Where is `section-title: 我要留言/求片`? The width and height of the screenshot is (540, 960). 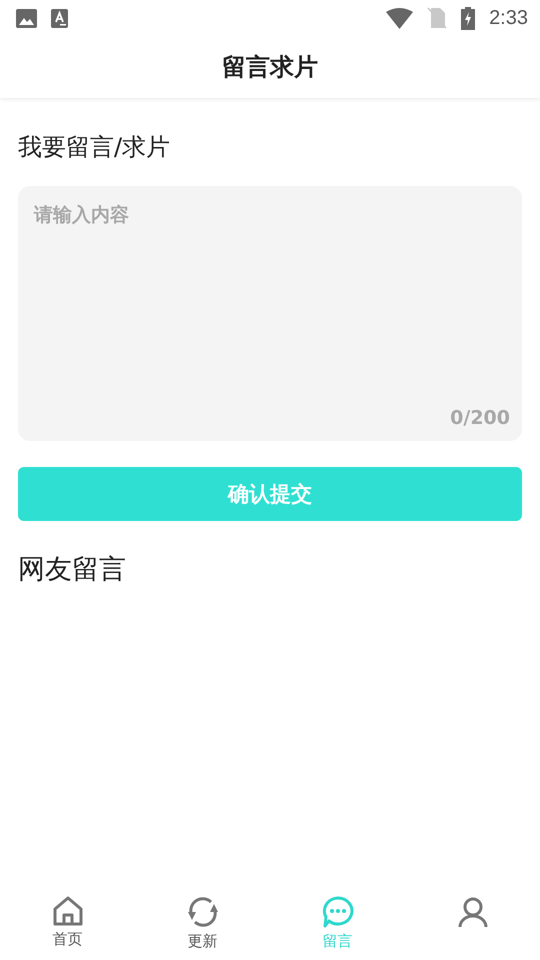
section-title: 我要留言/求片 is located at coordinates (95, 147).